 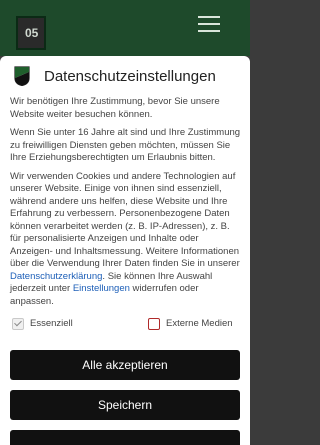 What do you see at coordinates (18, 324) in the screenshot?
I see `essential-checkbox` at bounding box center [18, 324].